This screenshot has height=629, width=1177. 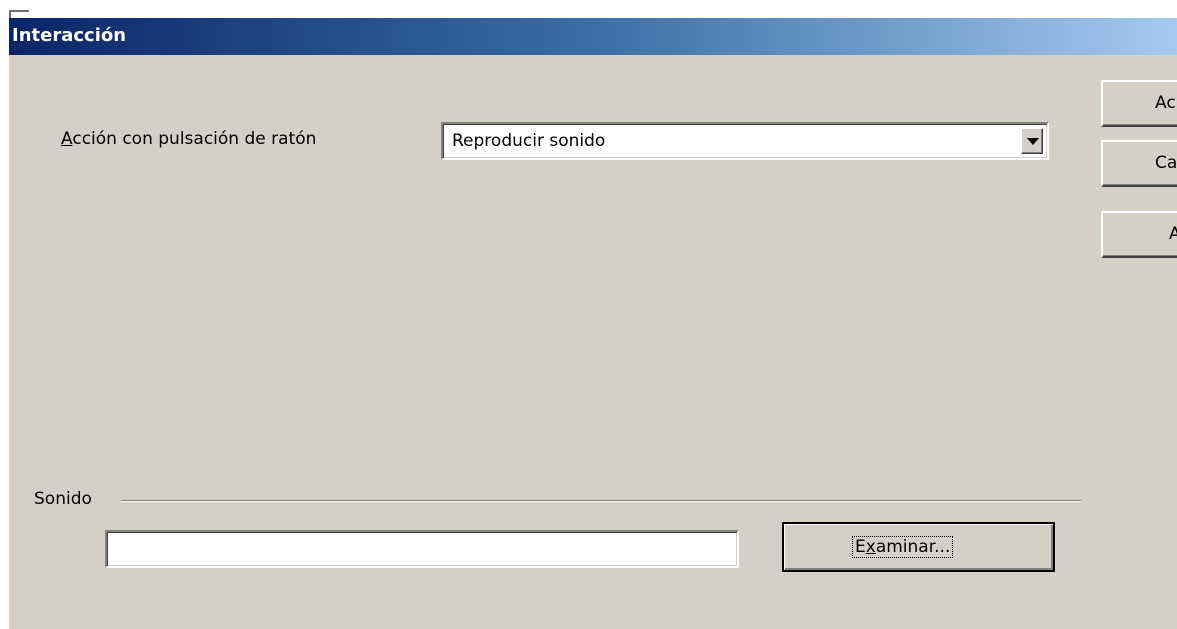 What do you see at coordinates (1139, 103) in the screenshot?
I see `accept-button: Ac` at bounding box center [1139, 103].